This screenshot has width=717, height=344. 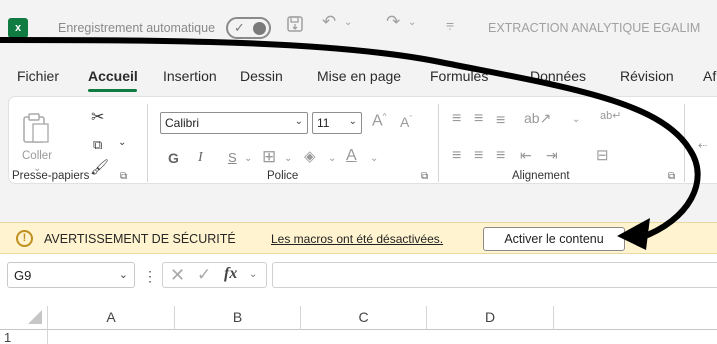 What do you see at coordinates (393, 22) in the screenshot?
I see `redo-icon: ↷` at bounding box center [393, 22].